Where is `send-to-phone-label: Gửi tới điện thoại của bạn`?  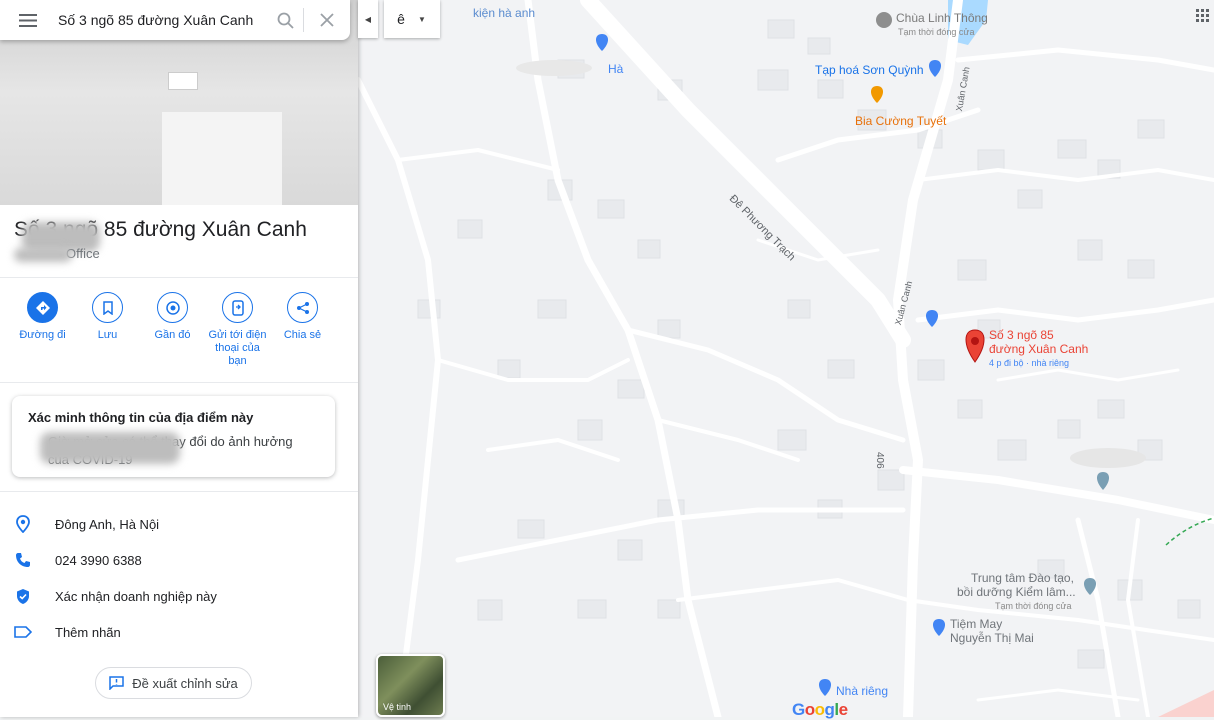
send-to-phone-label: Gửi tới điện thoại của bạn is located at coordinates (237, 348).